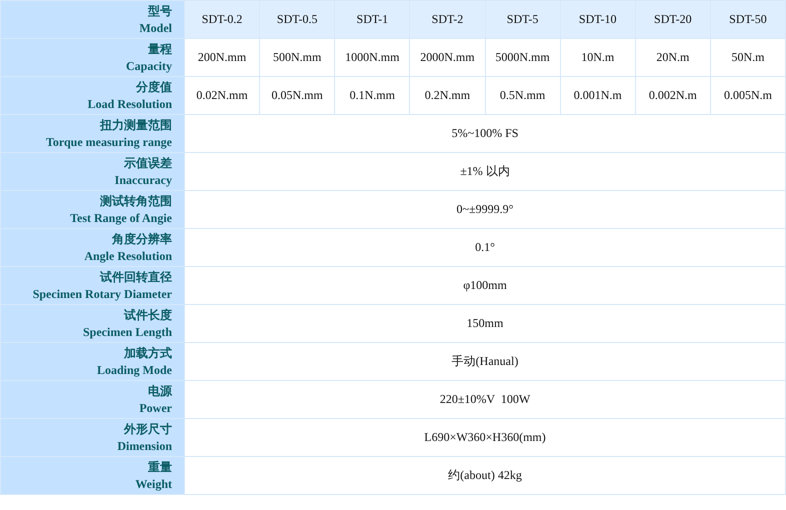 The height and width of the screenshot is (510, 786). What do you see at coordinates (748, 57) in the screenshot?
I see `table-cell: 50N.m` at bounding box center [748, 57].